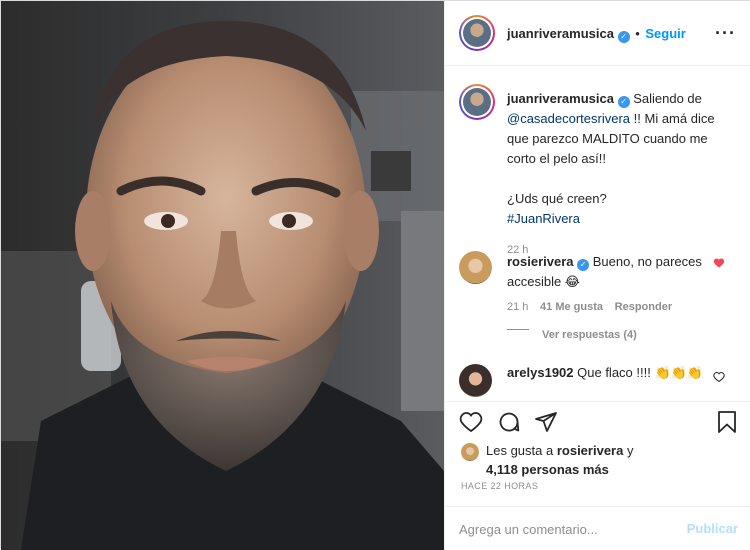  What do you see at coordinates (630, 450) in the screenshot?
I see `likes-suffix: y` at bounding box center [630, 450].